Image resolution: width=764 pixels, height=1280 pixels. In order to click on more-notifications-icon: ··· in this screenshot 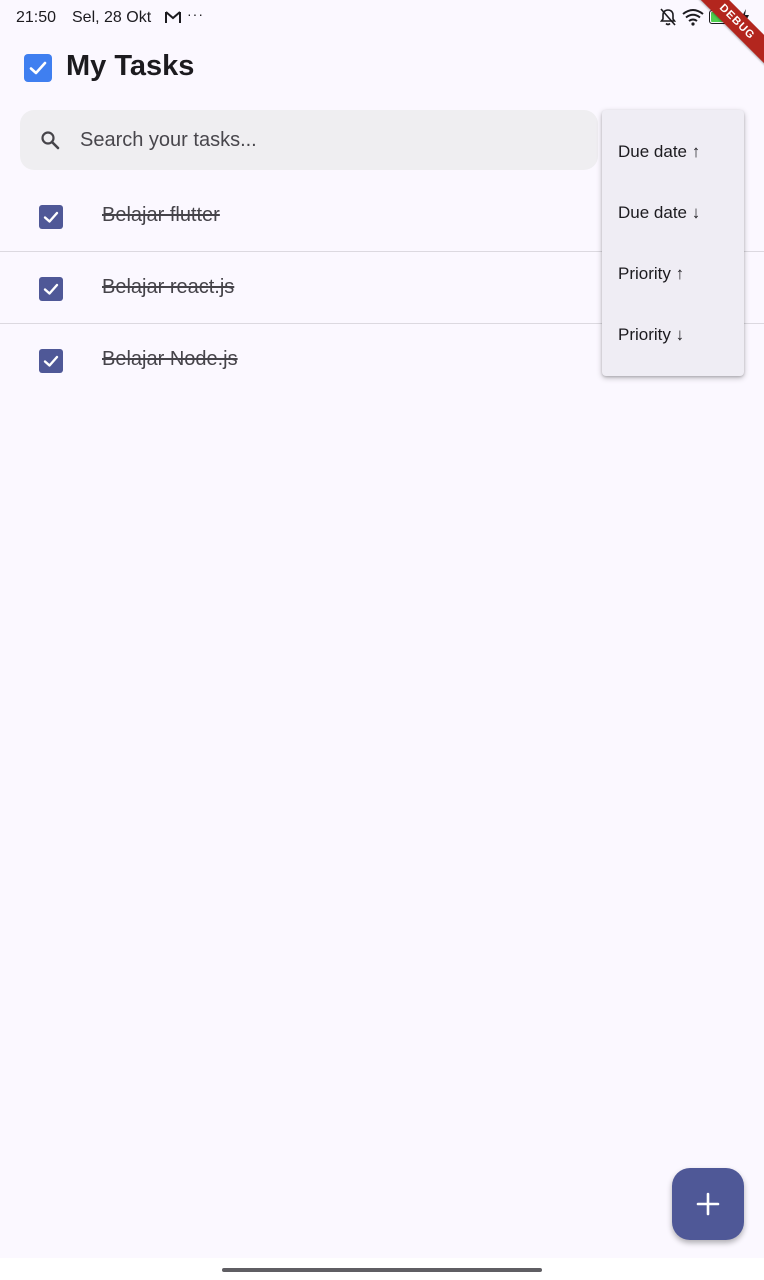, I will do `click(195, 14)`.